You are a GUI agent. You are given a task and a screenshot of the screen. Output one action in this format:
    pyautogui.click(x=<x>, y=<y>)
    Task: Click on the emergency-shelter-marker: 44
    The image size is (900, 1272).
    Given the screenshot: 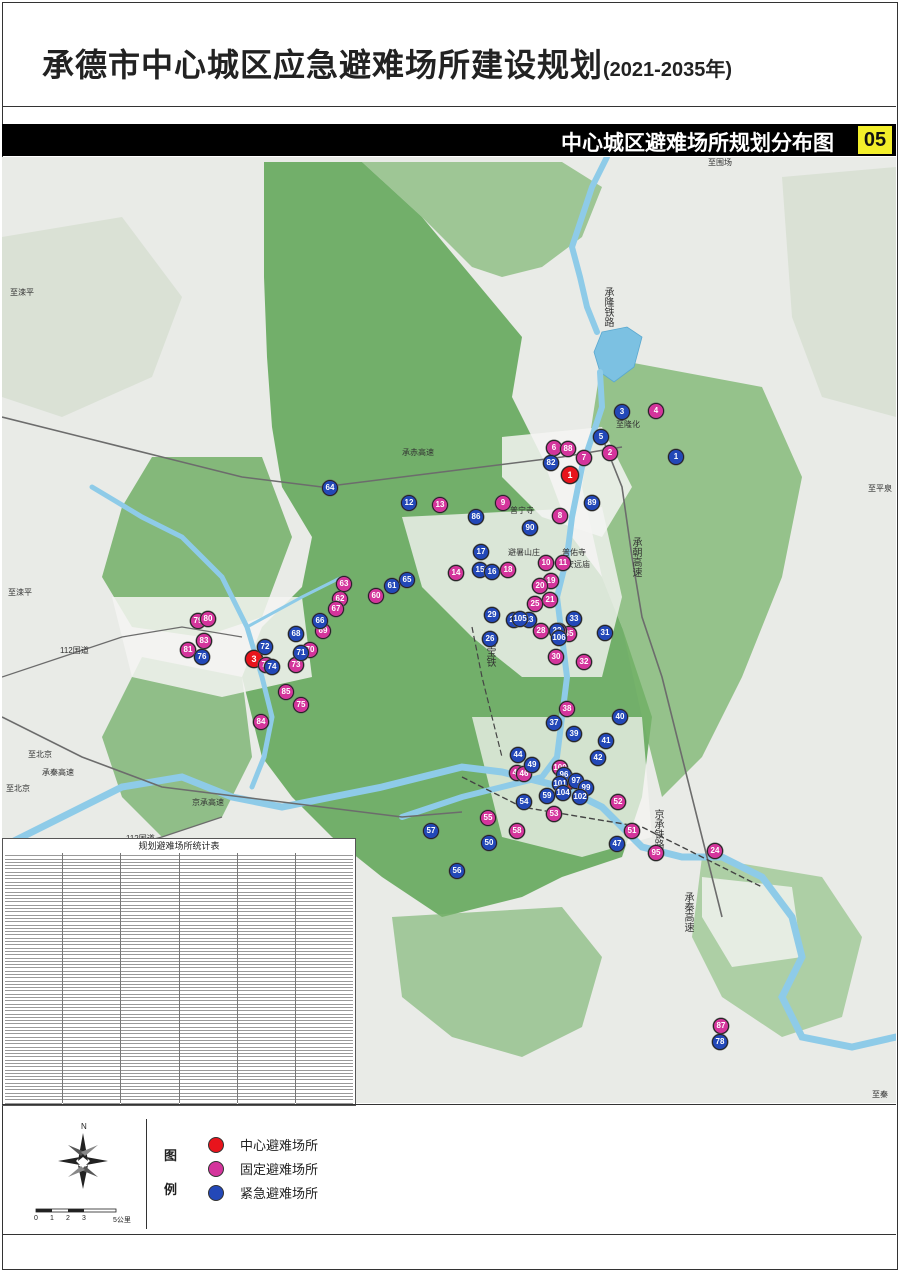 What is the action you would take?
    pyautogui.click(x=518, y=755)
    